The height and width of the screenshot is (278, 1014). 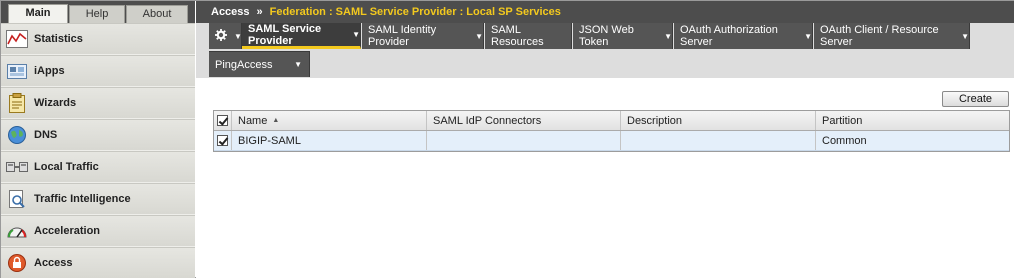 What do you see at coordinates (517, 36) in the screenshot?
I see `tab-label: SAML Resources` at bounding box center [517, 36].